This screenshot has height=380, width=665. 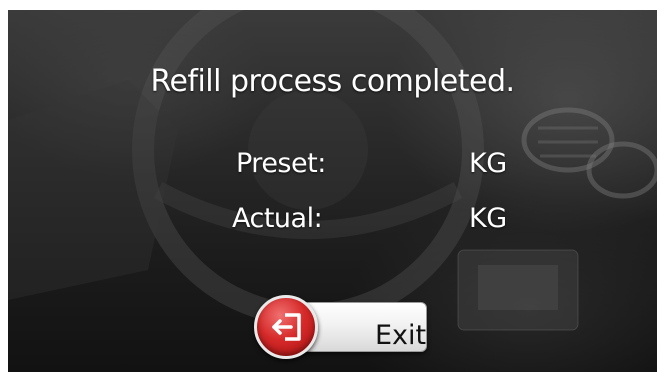 I want to click on actual-value, so click(x=423, y=221).